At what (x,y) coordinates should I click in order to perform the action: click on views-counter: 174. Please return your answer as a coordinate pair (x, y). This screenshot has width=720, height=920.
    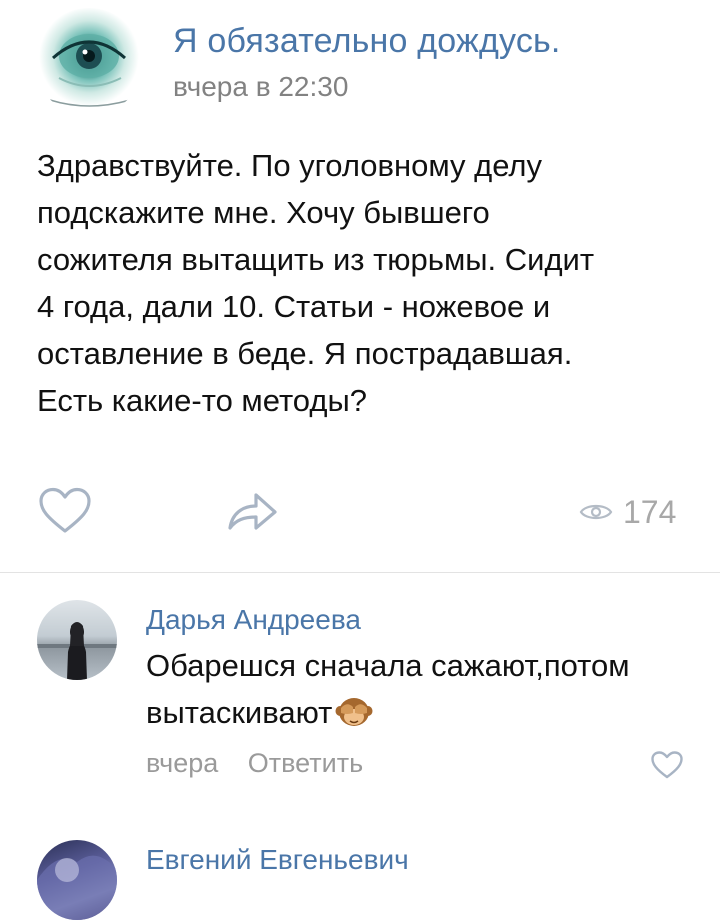
    Looking at the image, I should click on (627, 512).